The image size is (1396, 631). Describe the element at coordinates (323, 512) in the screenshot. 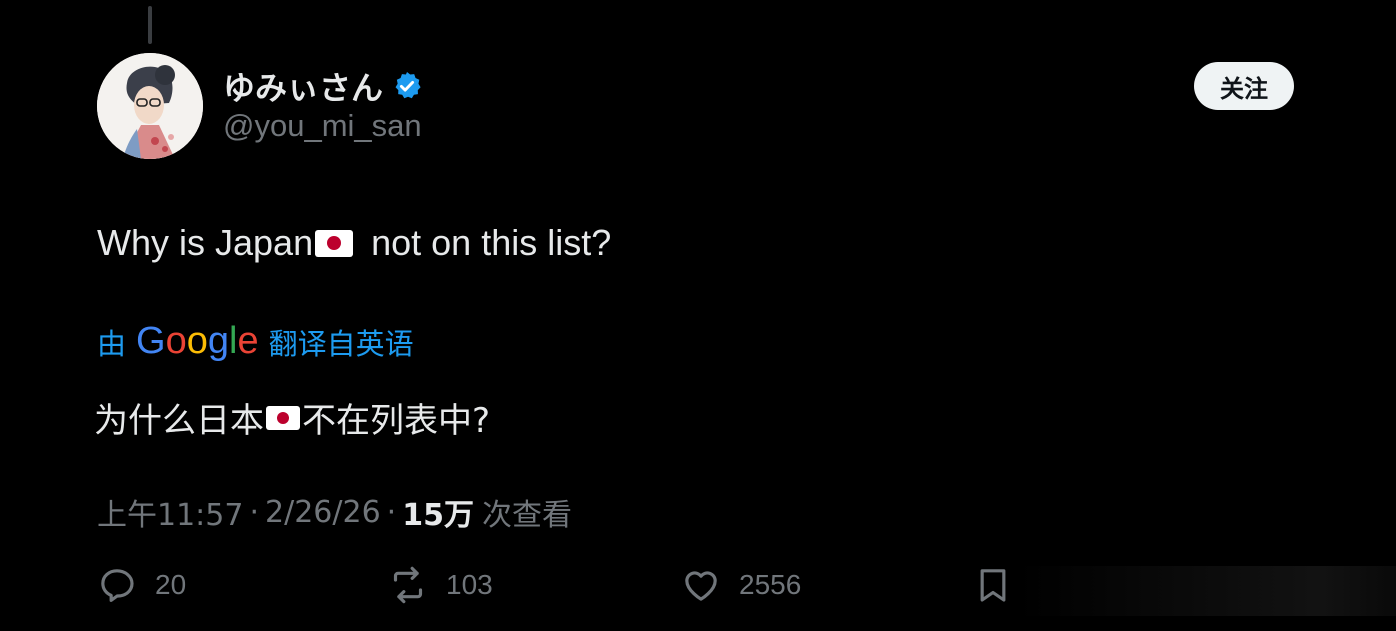

I see `tweet-date: 2/26/26` at that location.